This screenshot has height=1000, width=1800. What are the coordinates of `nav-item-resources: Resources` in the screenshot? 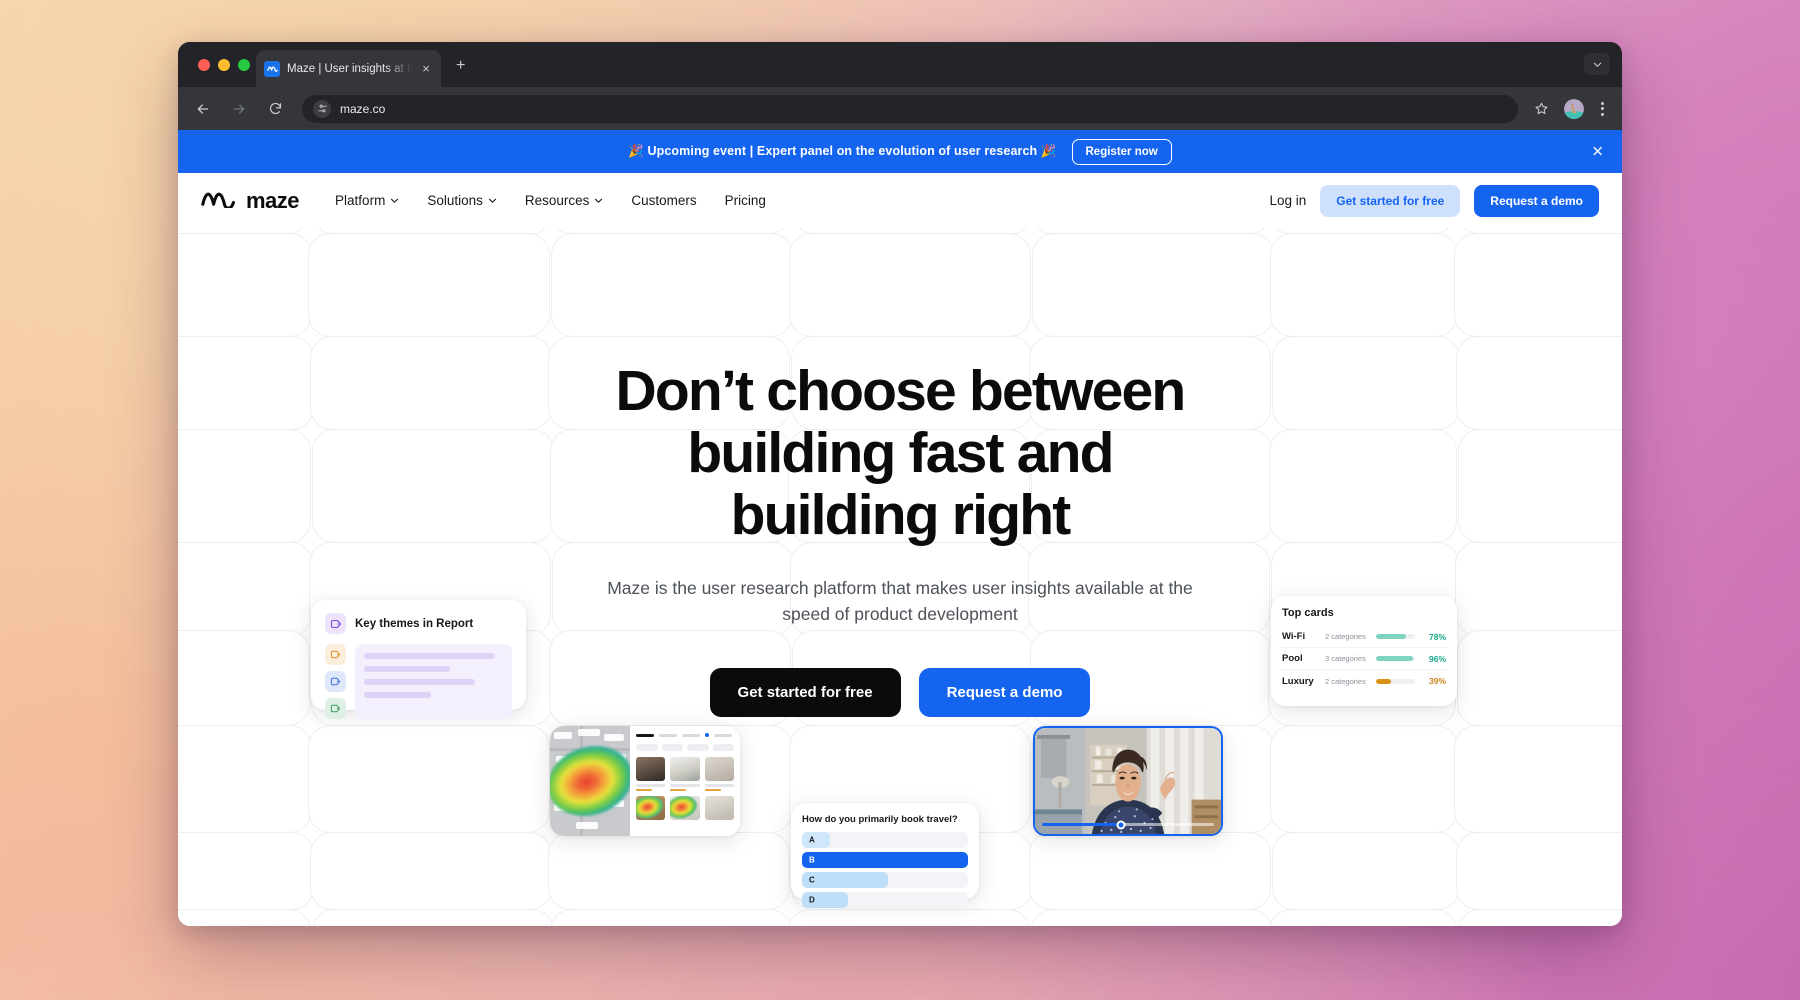 It's located at (564, 200).